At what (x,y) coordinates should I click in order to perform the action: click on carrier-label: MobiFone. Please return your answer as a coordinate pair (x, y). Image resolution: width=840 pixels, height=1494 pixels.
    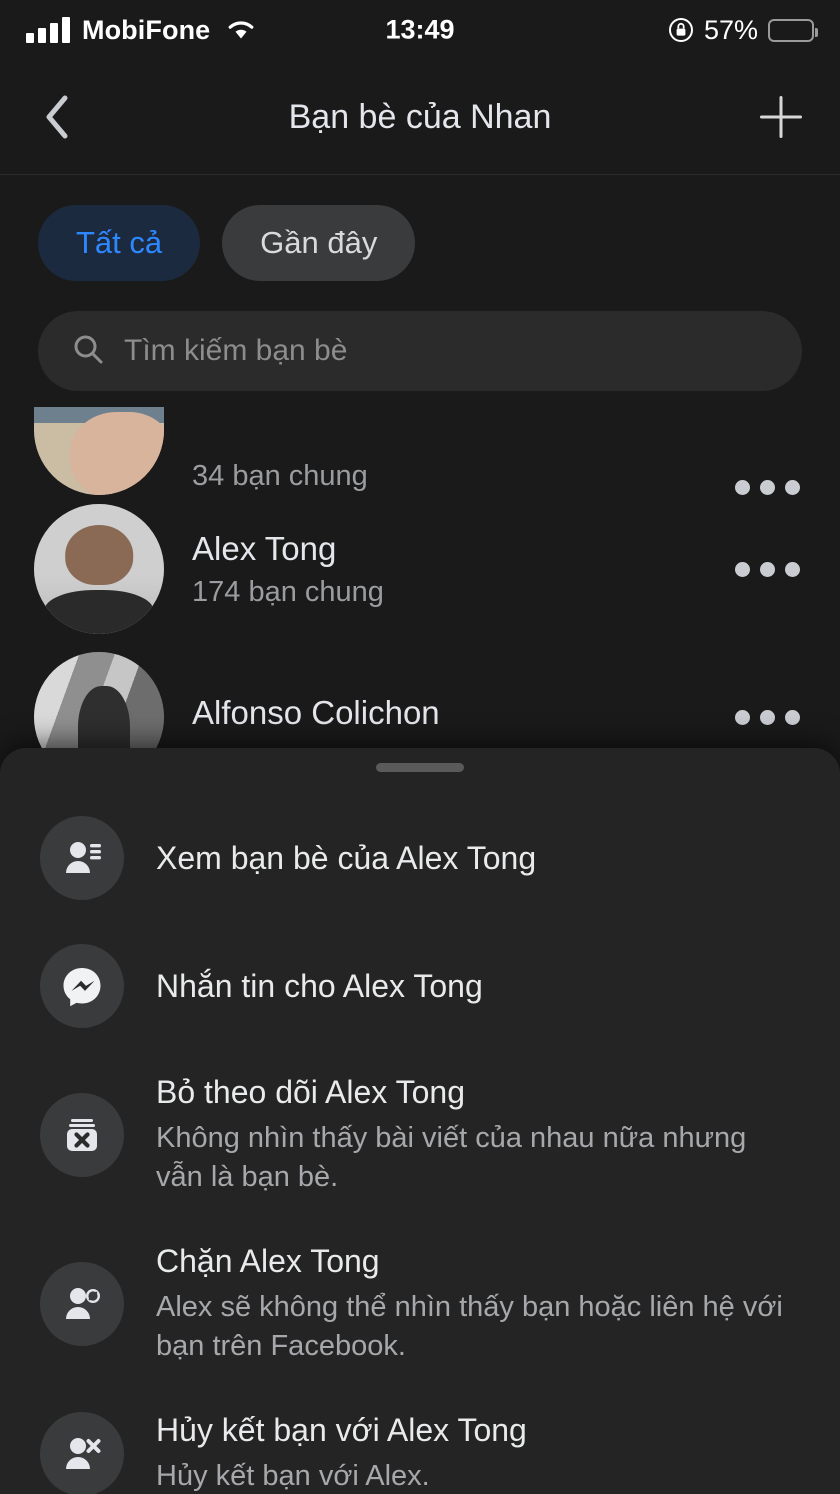
    Looking at the image, I should click on (146, 29).